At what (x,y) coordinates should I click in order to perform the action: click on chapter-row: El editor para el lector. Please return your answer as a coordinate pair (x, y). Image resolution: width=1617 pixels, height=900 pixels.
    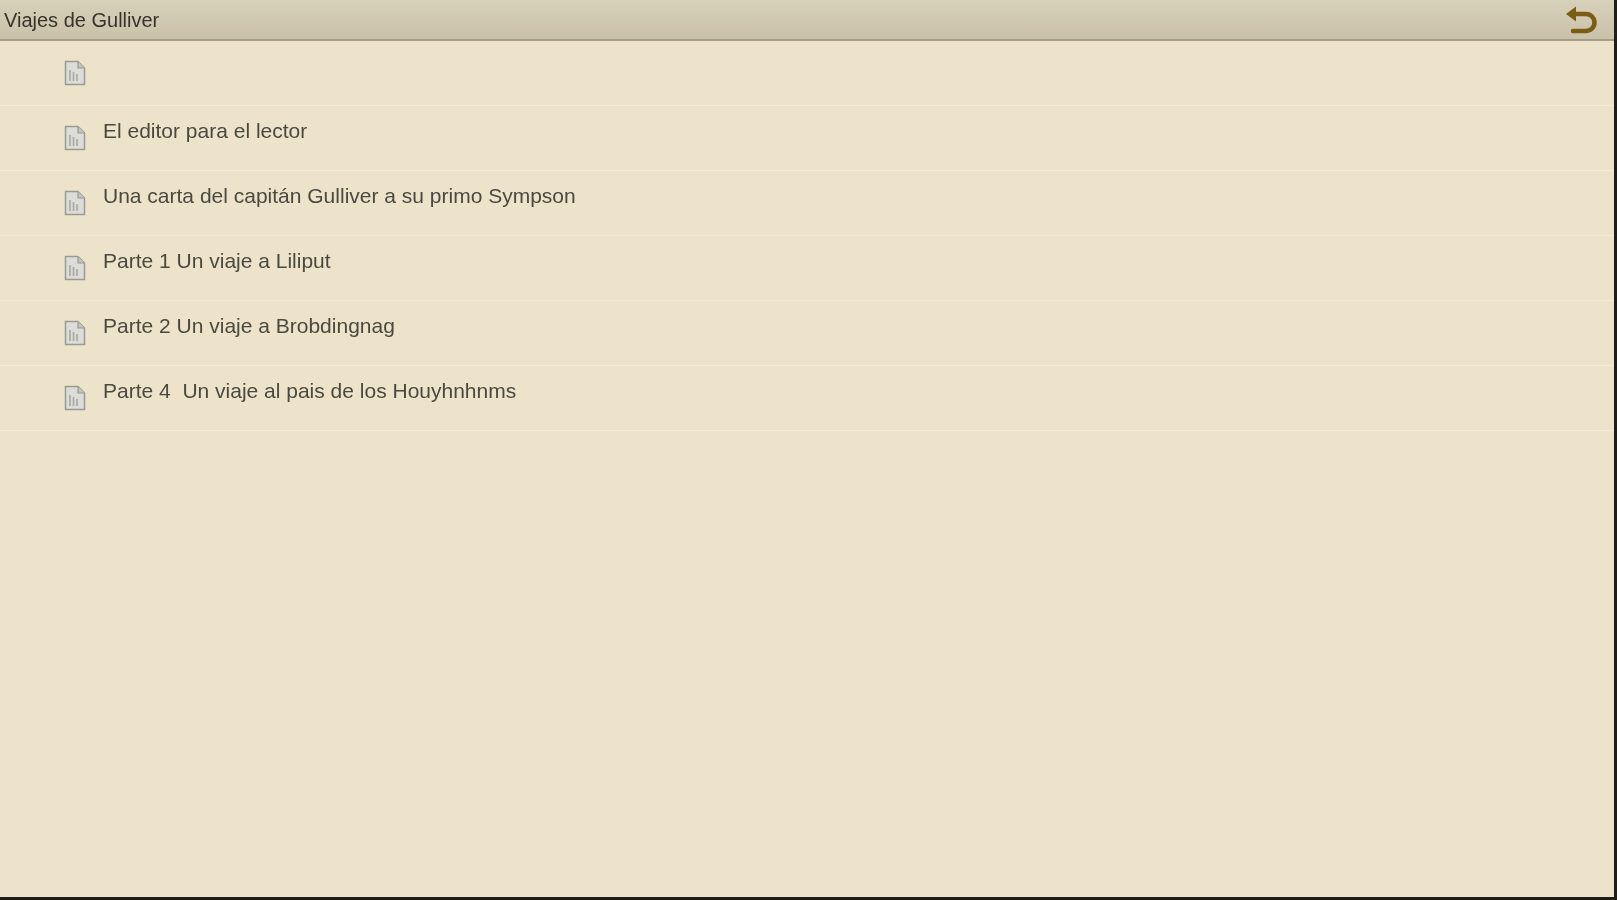
    Looking at the image, I should click on (807, 138).